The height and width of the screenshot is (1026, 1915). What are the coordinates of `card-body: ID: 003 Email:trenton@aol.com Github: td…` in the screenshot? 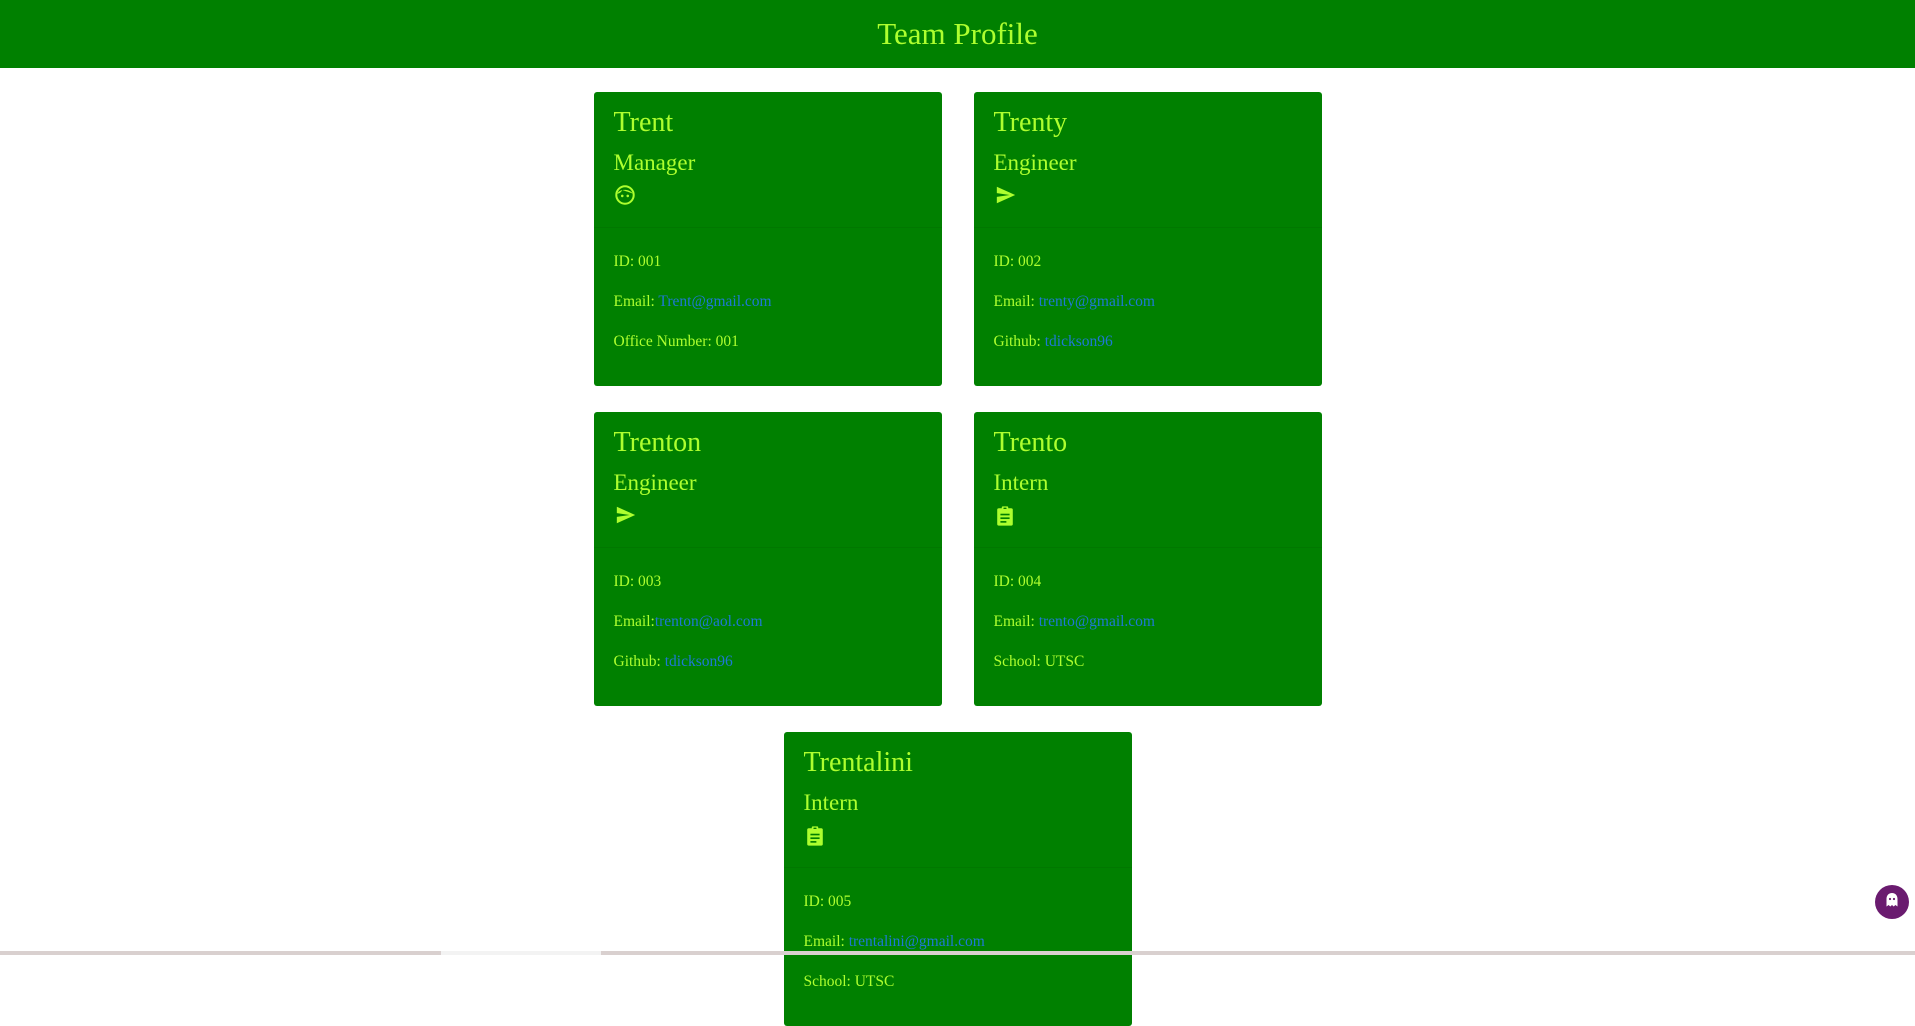 It's located at (768, 615).